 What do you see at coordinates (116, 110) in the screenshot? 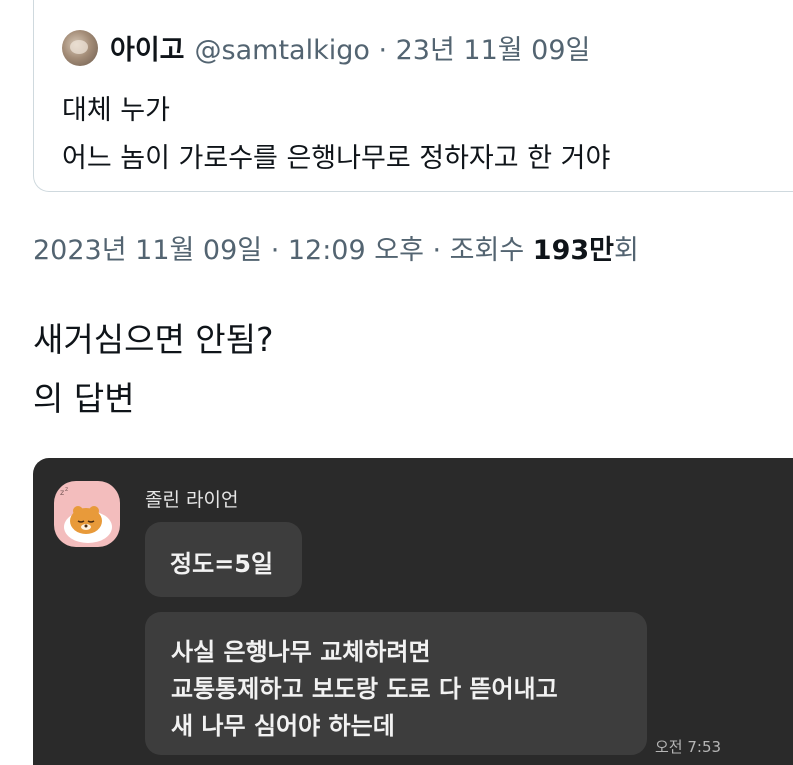
I see `quoted-tweet-text-line: 대체 누가` at bounding box center [116, 110].